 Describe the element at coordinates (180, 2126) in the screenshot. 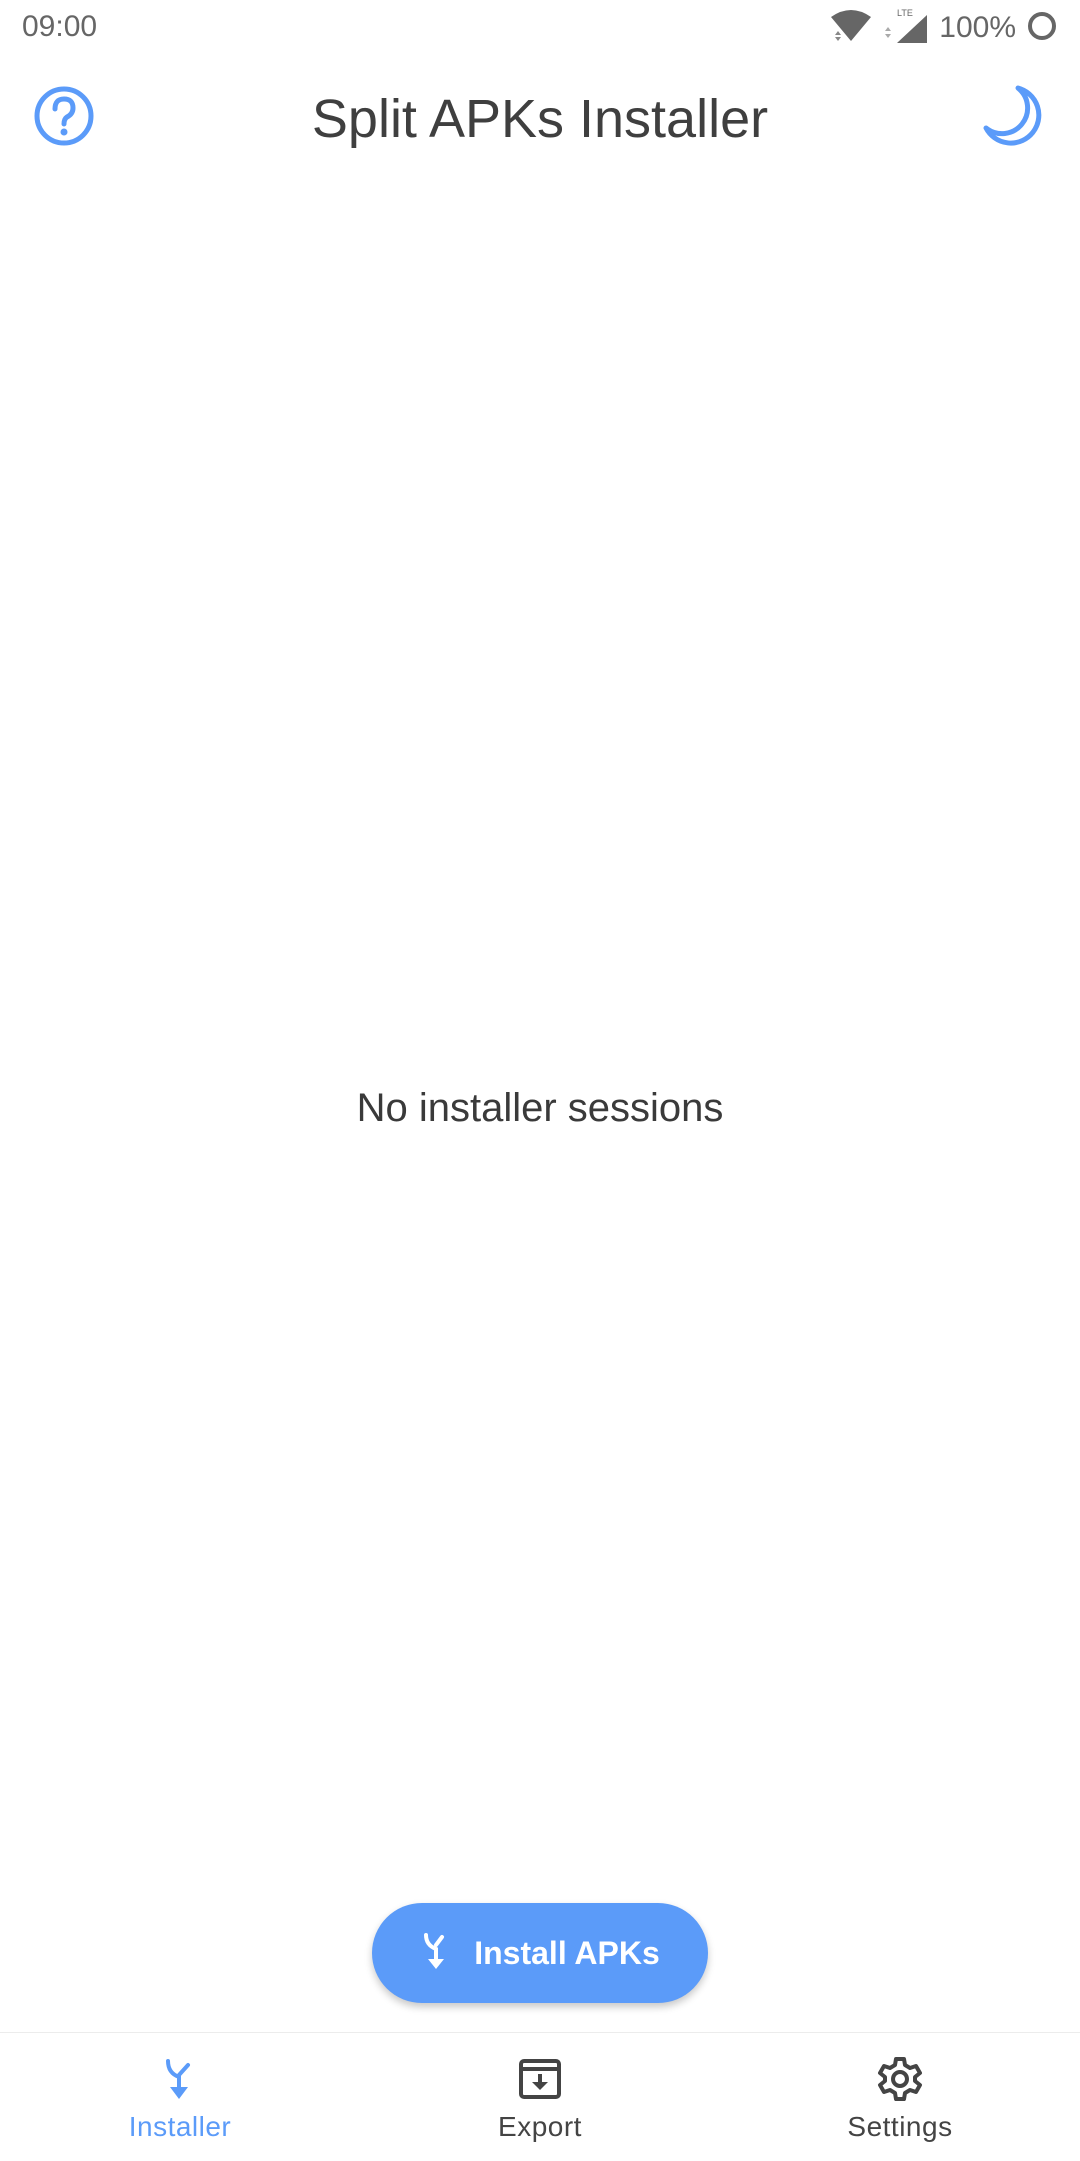

I see `nav-label-installer: Installer` at that location.